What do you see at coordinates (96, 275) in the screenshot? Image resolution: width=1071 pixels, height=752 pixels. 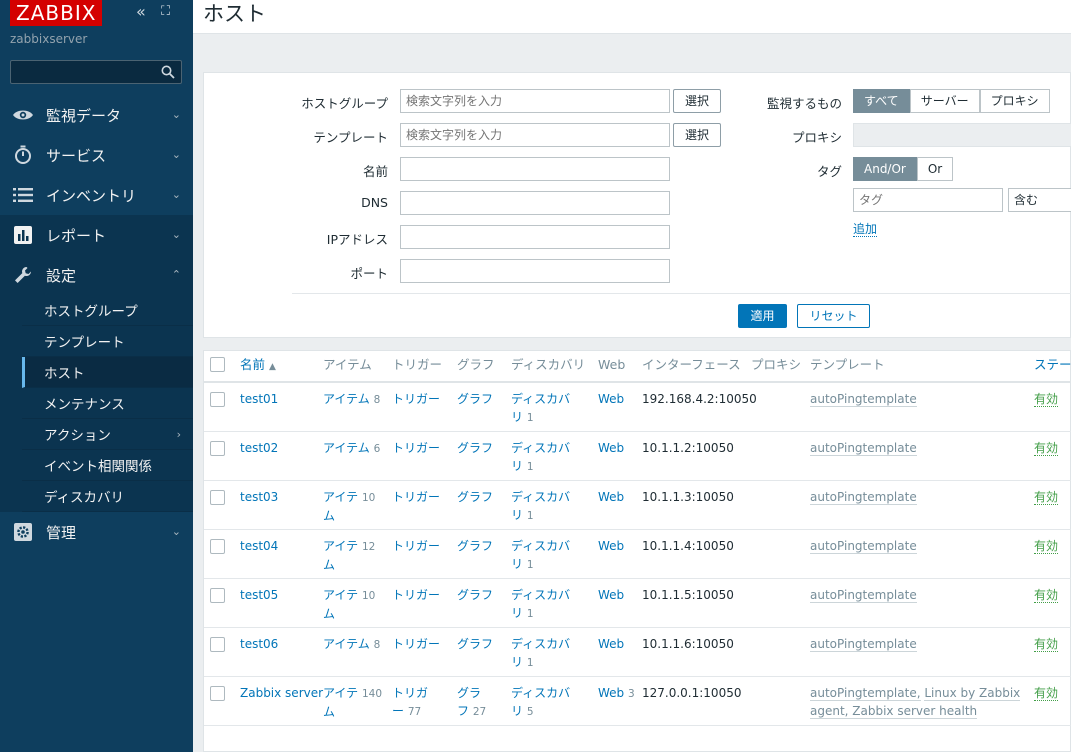 I see `menu-item-configuration: 設定 ⌃` at bounding box center [96, 275].